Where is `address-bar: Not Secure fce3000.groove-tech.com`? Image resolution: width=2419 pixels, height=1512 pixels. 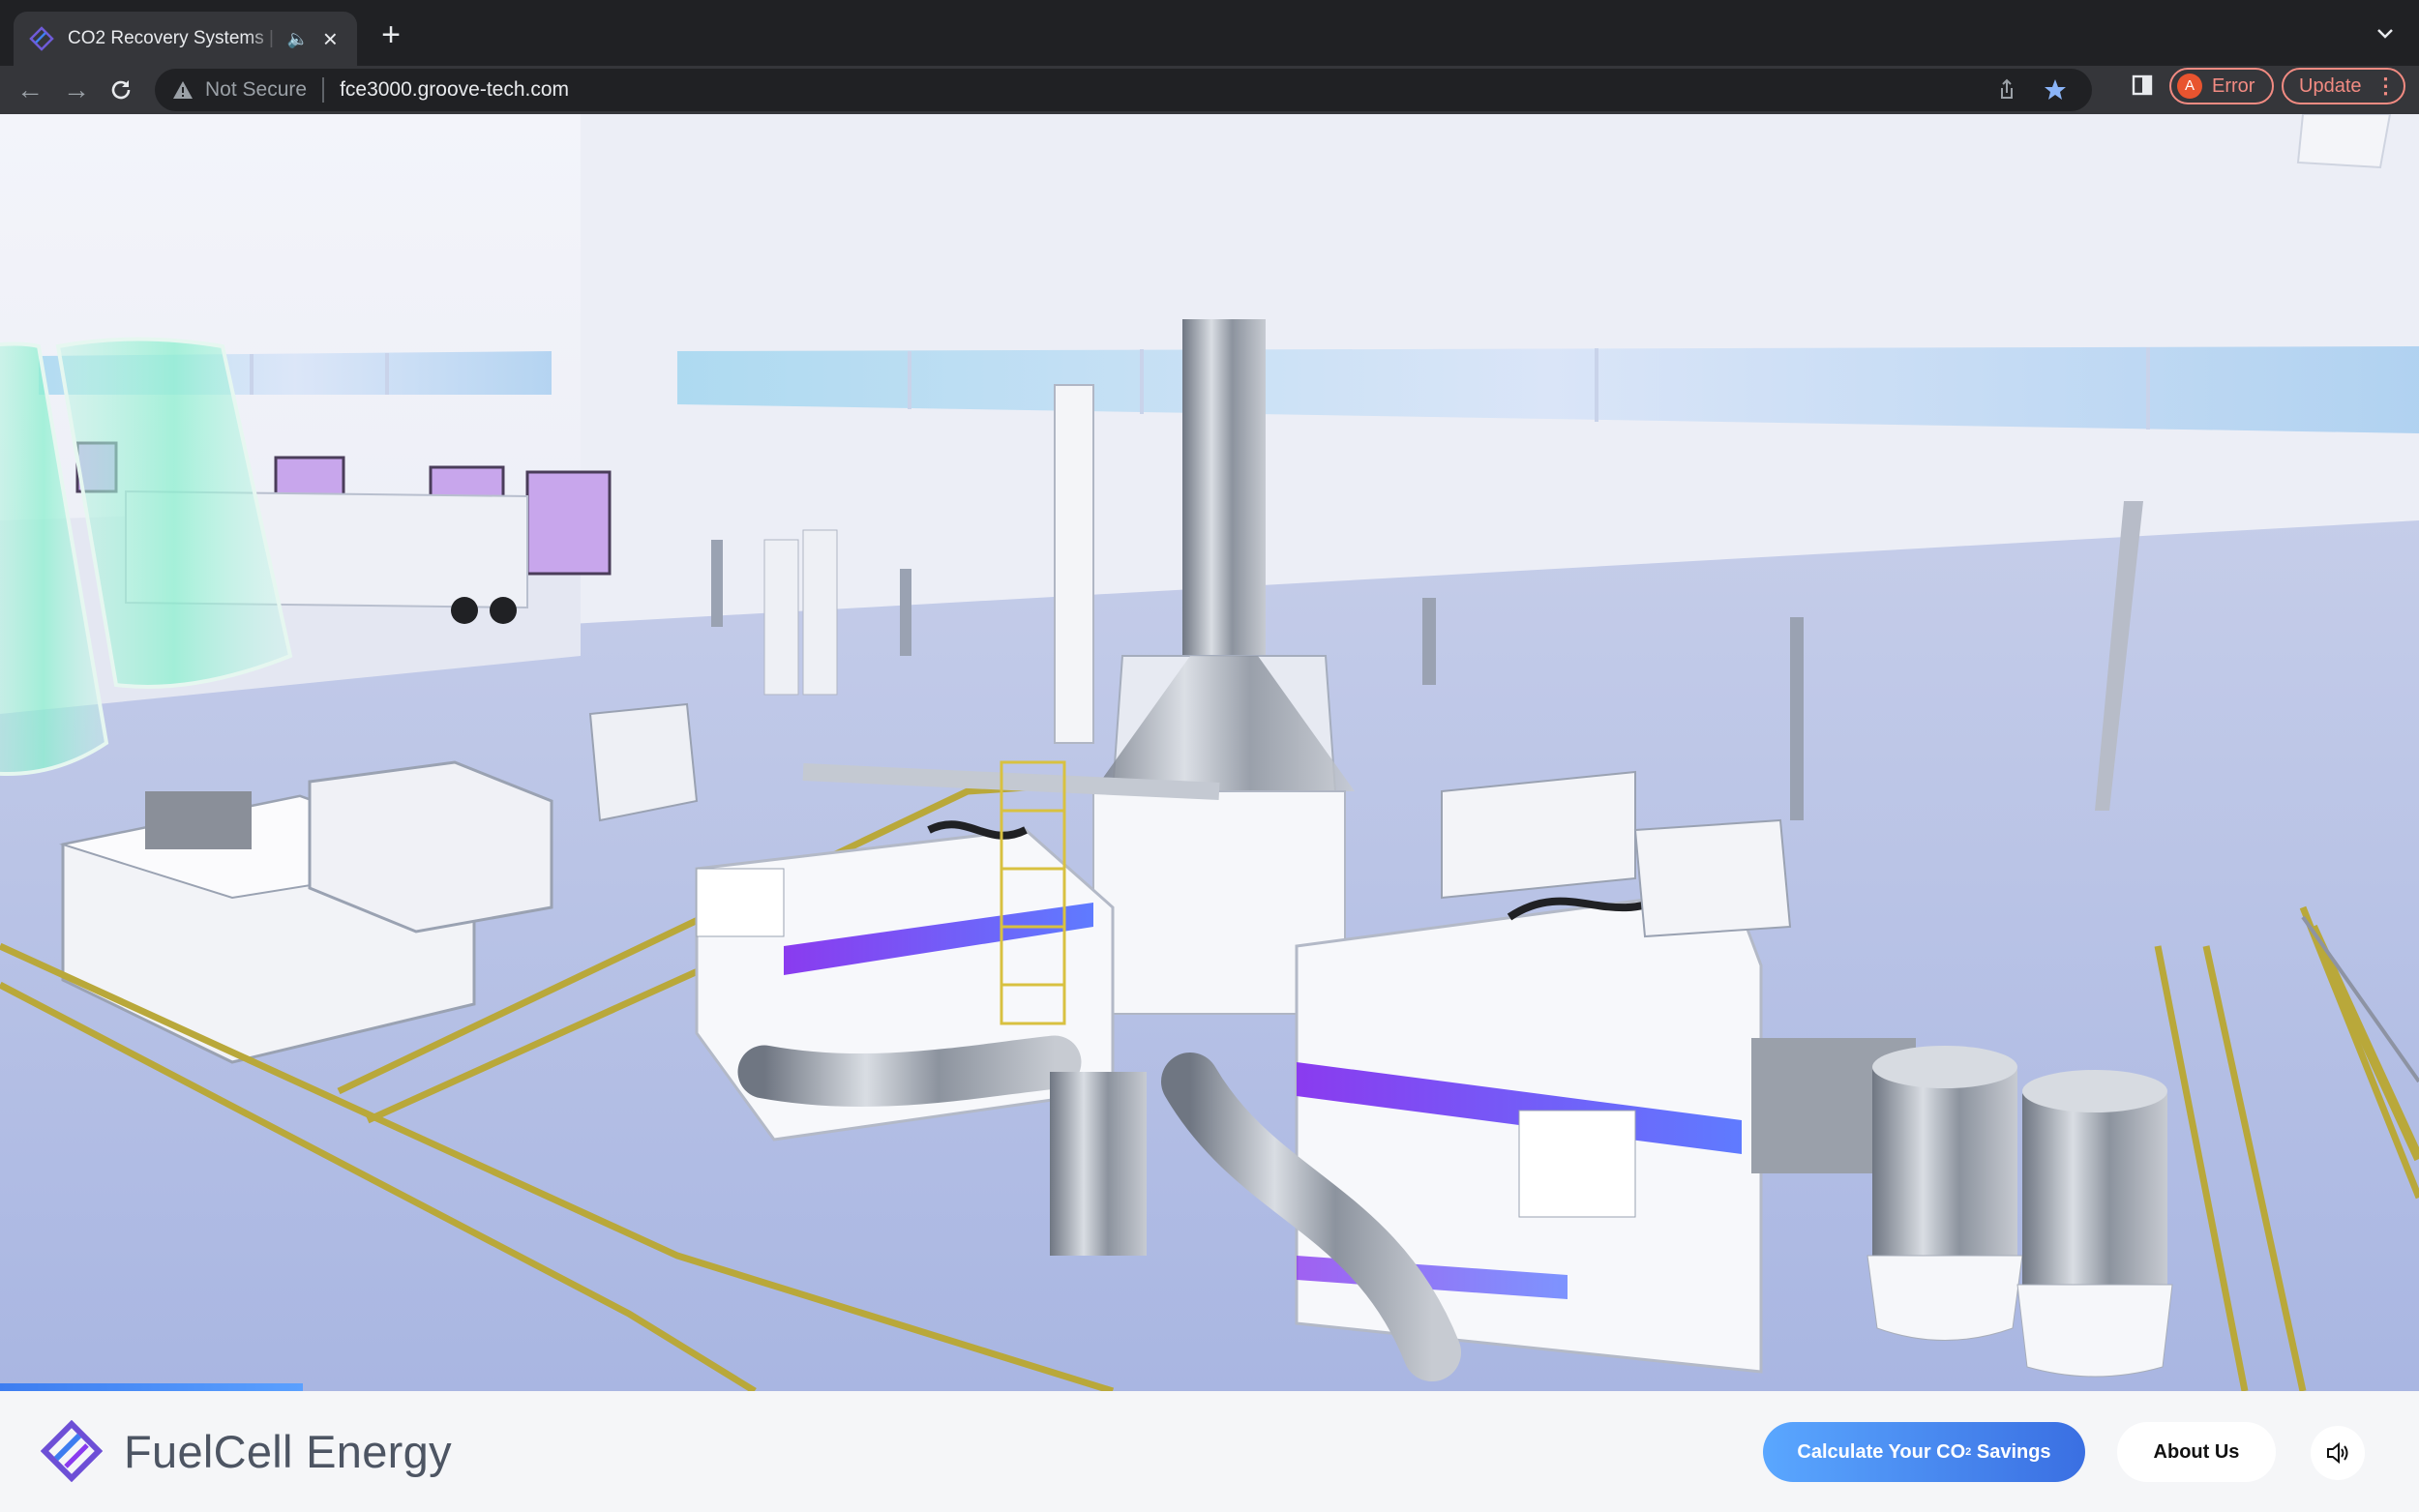
address-bar: Not Secure fce3000.groove-tech.com is located at coordinates (1124, 90).